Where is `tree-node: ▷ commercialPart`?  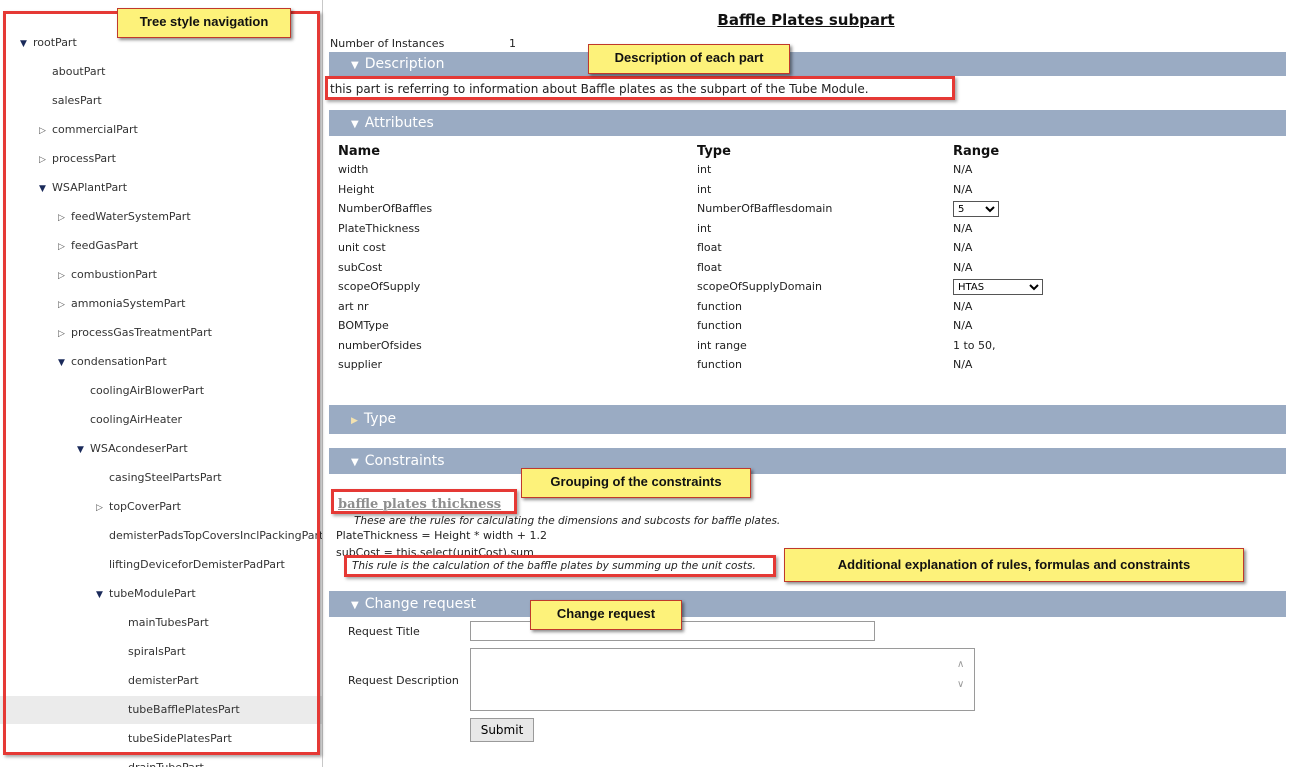 tree-node: ▷ commercialPart is located at coordinates (161, 130).